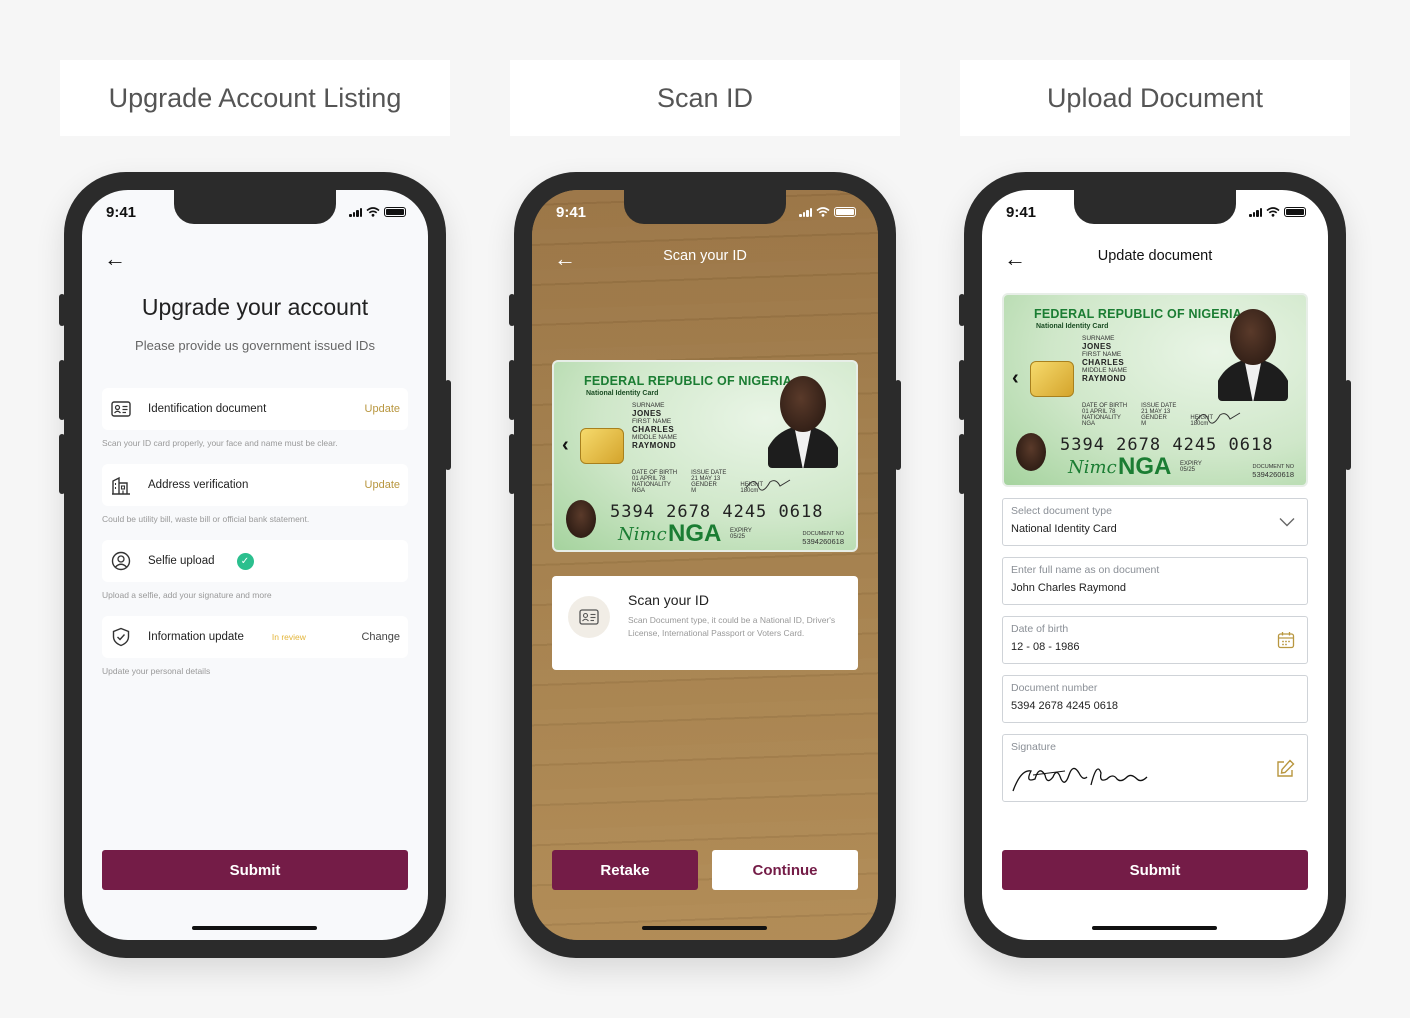 This screenshot has width=1410, height=1018. What do you see at coordinates (1065, 706) in the screenshot?
I see `field-value: 5394 2678 4245 0618` at bounding box center [1065, 706].